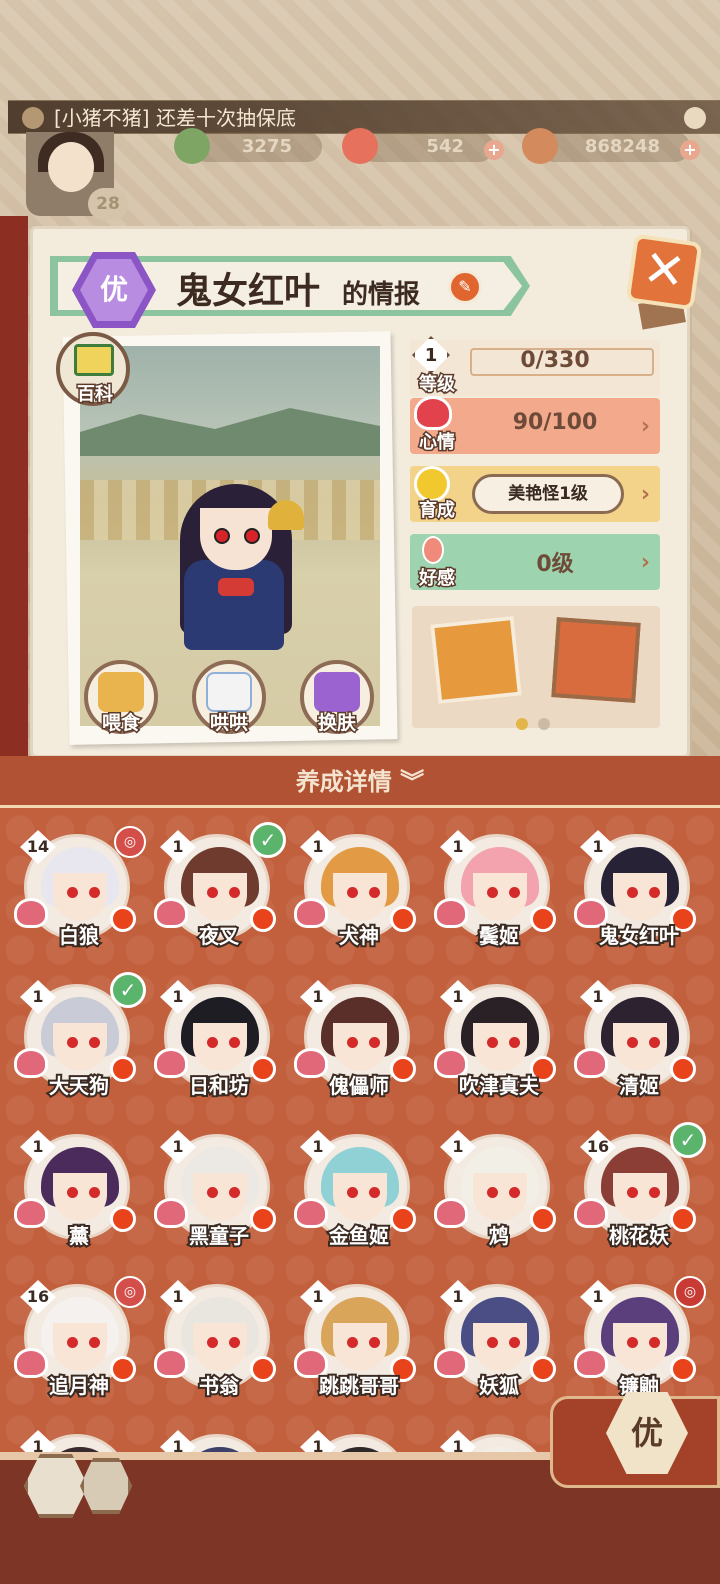 The height and width of the screenshot is (1584, 720). I want to click on details-title: 养成详情, so click(343, 782).